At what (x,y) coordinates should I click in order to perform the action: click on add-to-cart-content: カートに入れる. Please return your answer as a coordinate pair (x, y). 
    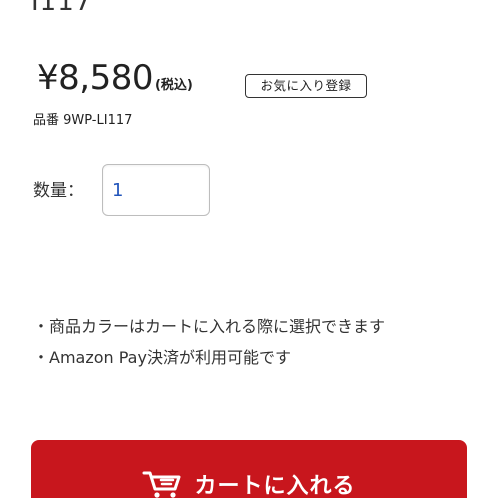
    Looking at the image, I should click on (248, 483).